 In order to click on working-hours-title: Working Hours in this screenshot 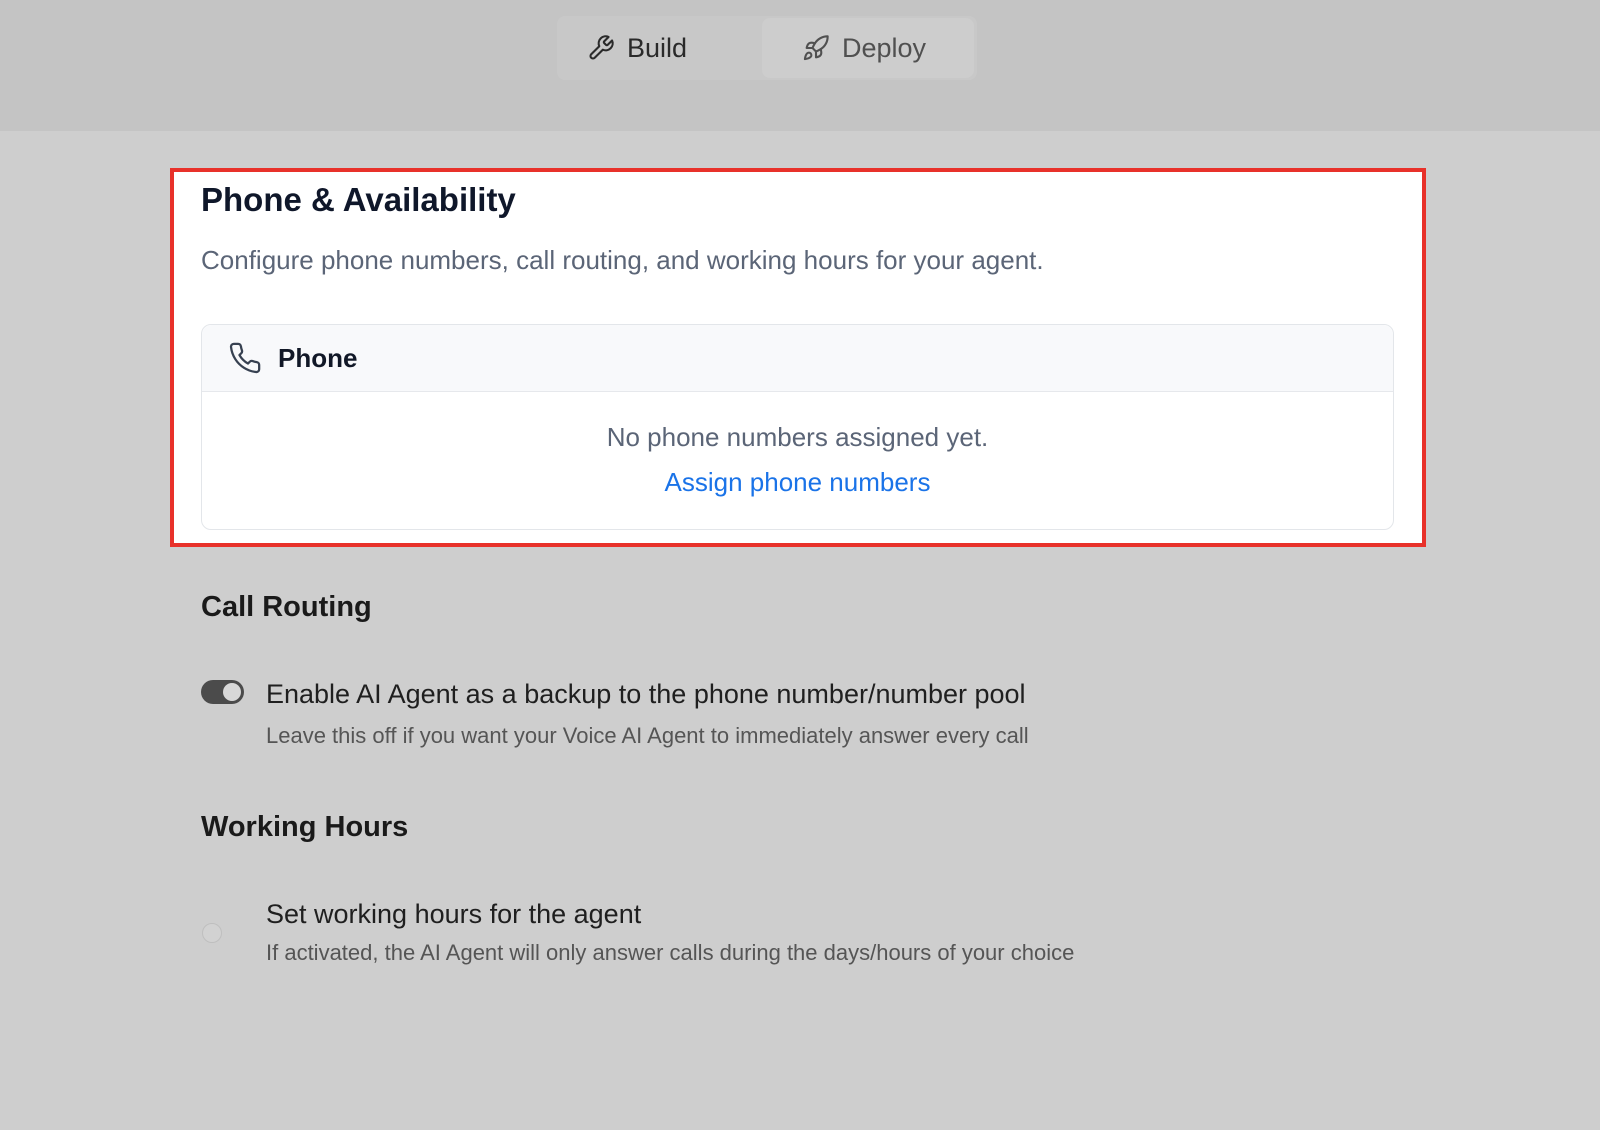, I will do `click(305, 827)`.